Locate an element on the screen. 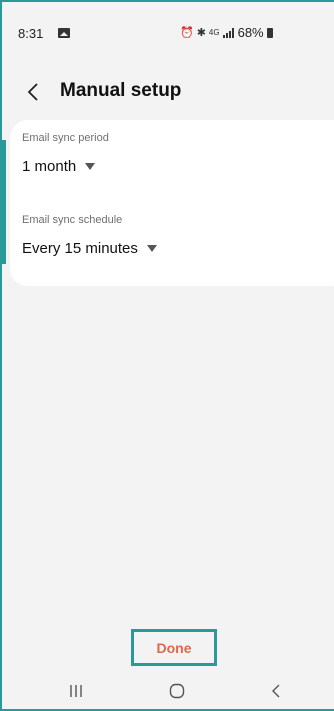  sync-schedule-dropdown: Every 15 minutes is located at coordinates (89, 248).